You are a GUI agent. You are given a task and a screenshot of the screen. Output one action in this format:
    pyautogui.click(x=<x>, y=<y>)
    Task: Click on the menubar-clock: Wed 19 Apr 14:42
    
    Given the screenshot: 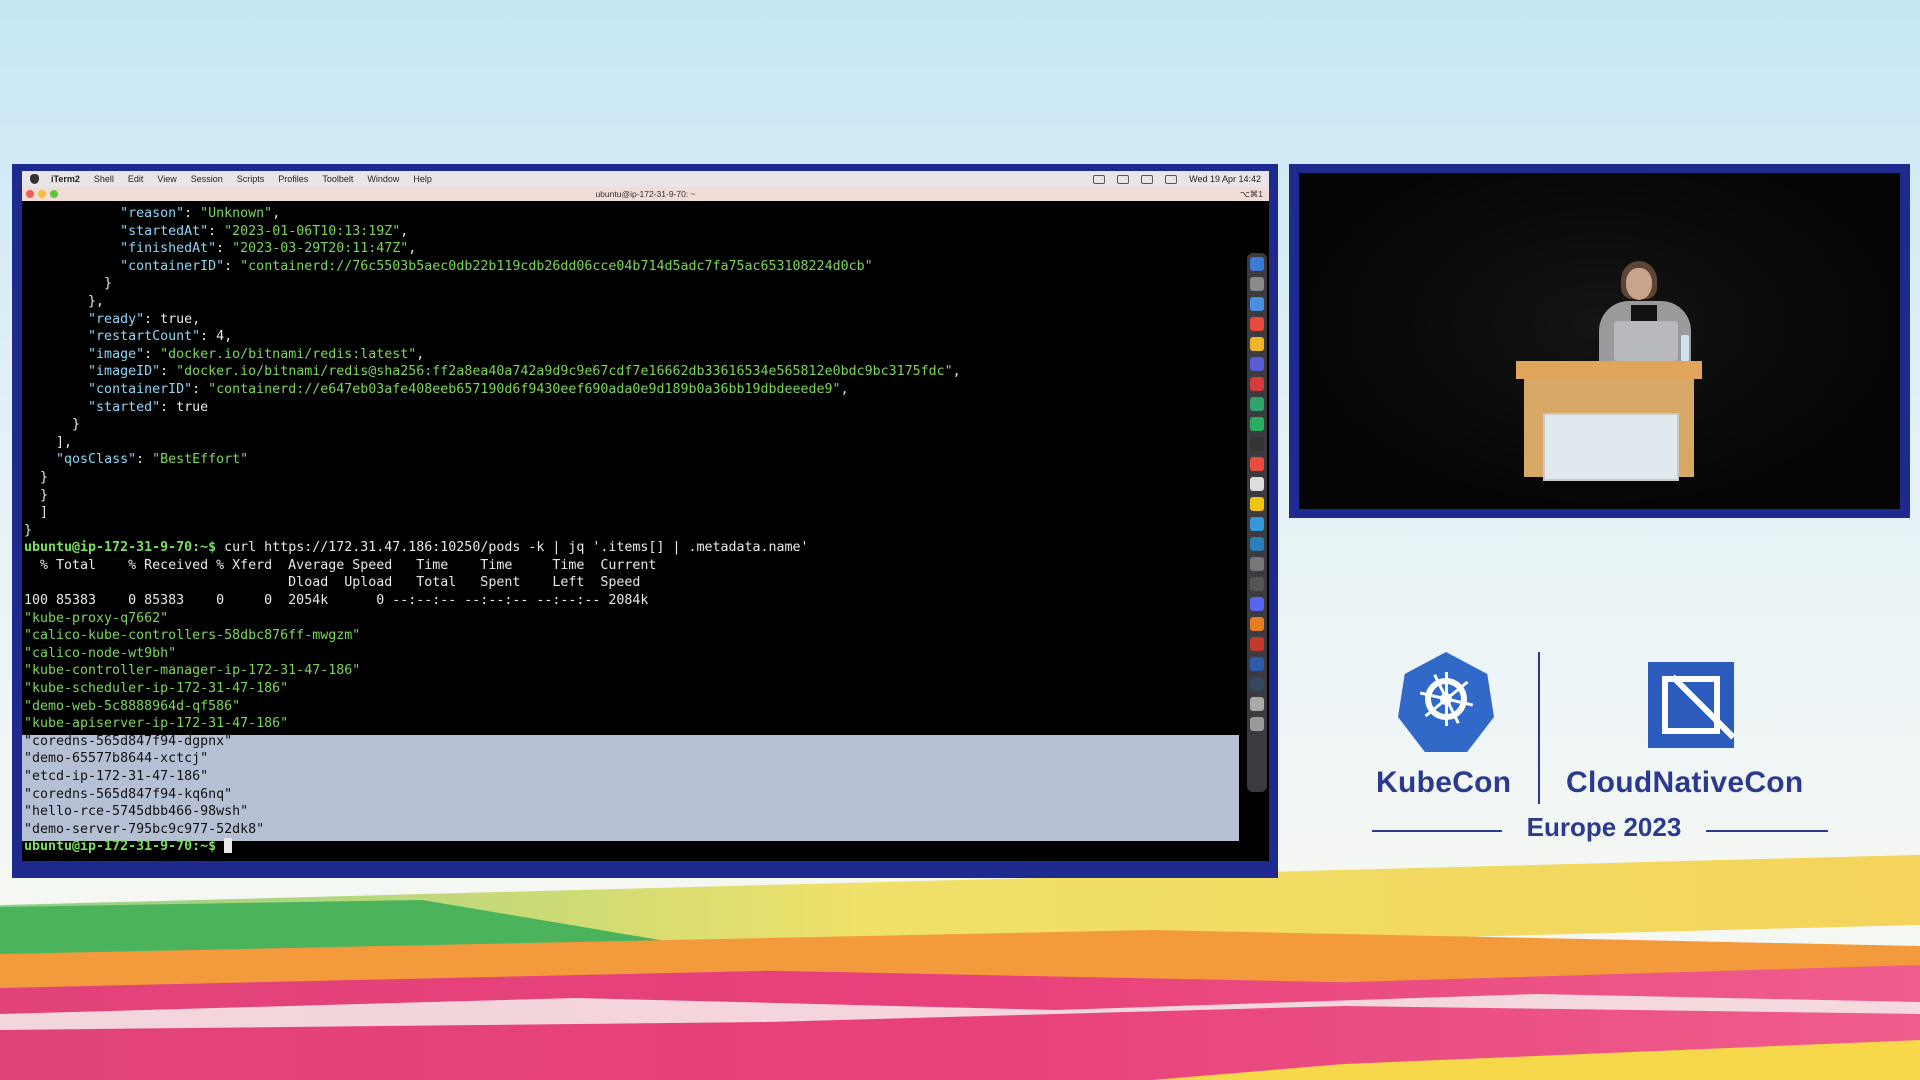 What is the action you would take?
    pyautogui.click(x=1225, y=179)
    